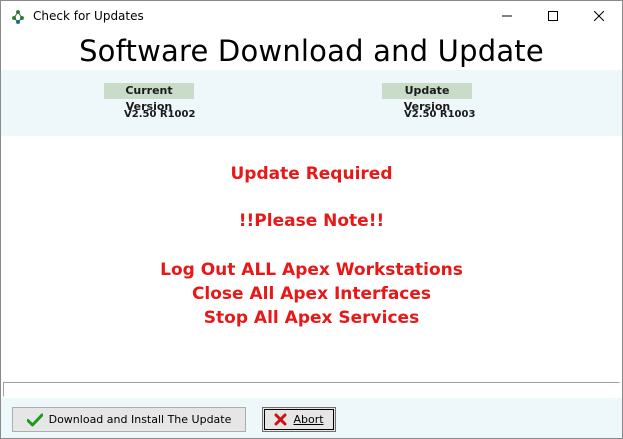  Describe the element at coordinates (427, 98) in the screenshot. I see `update-version-label: Update Version` at that location.